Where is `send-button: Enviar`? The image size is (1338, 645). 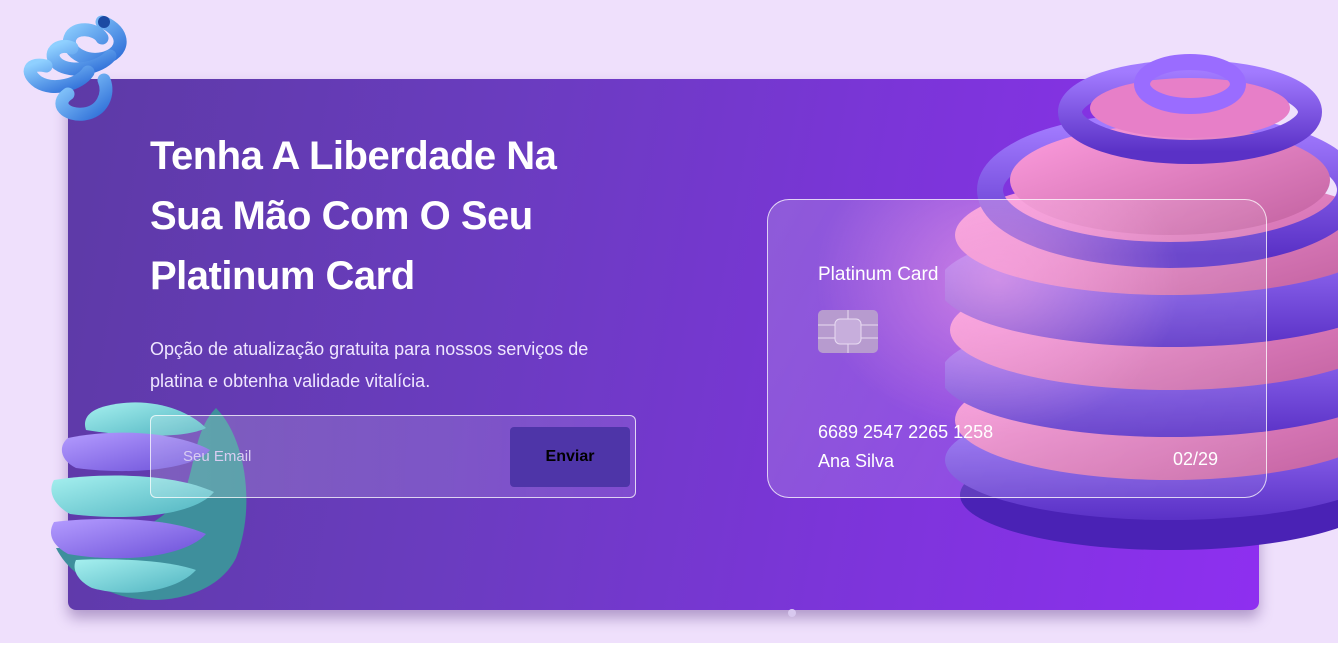 send-button: Enviar is located at coordinates (570, 457).